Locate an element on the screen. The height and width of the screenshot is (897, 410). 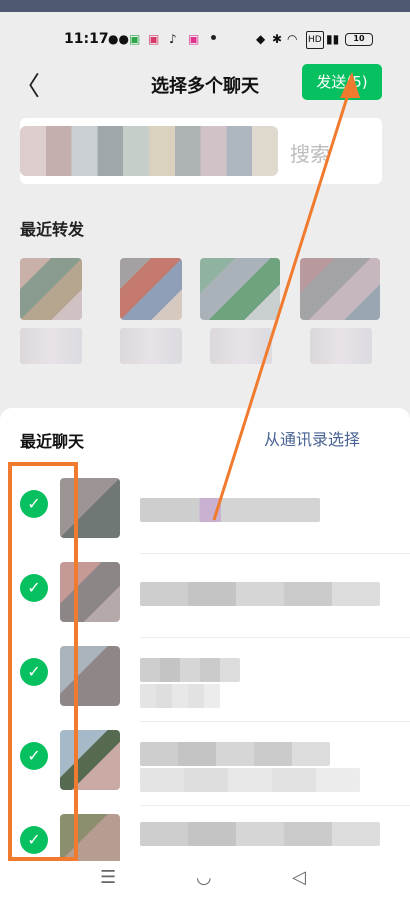
tiktok-icon: ♪ is located at coordinates (173, 39).